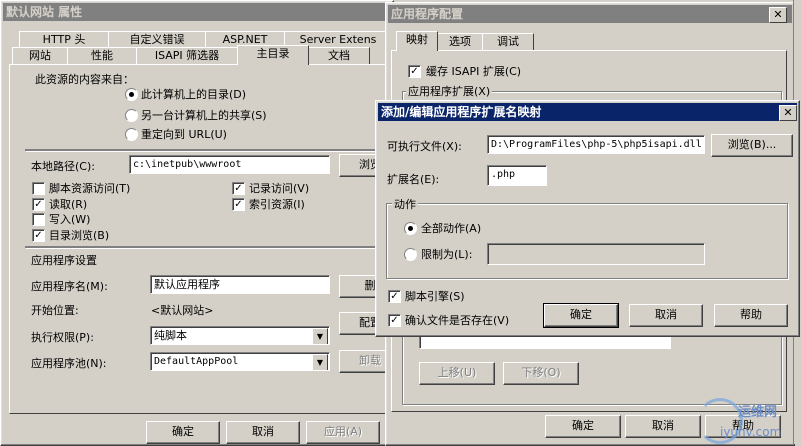 The width and height of the screenshot is (801, 446). I want to click on app-config-ok-button: 确定, so click(583, 426).